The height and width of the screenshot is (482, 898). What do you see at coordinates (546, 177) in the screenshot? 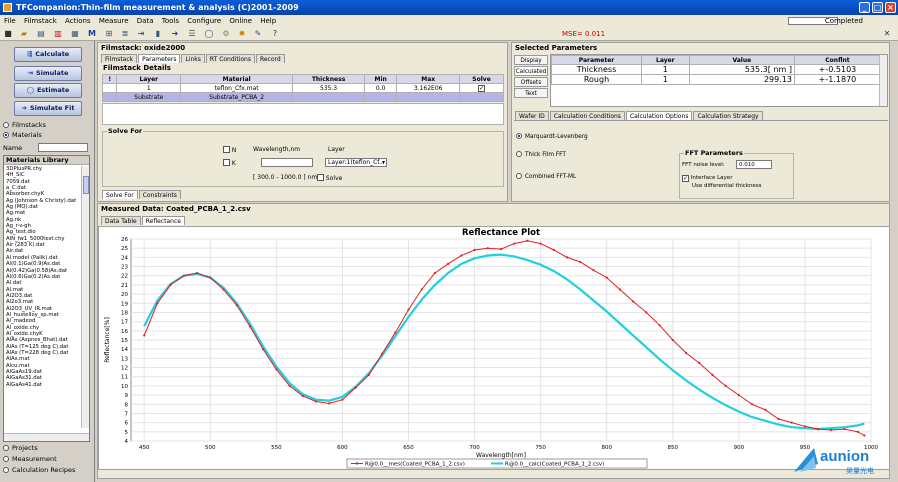
I see `combined-fft-ml-radio: Combined FFT-ML` at bounding box center [546, 177].